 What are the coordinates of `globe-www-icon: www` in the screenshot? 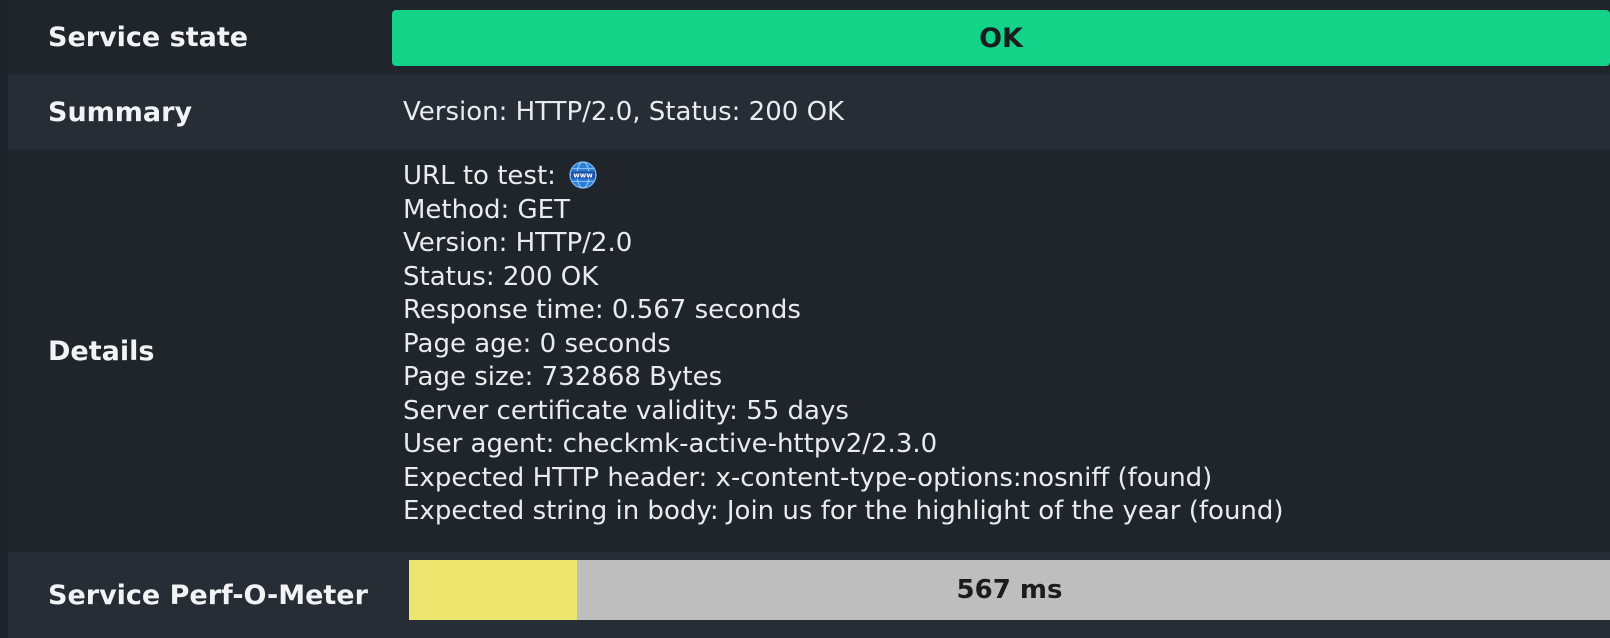 It's located at (583, 175).